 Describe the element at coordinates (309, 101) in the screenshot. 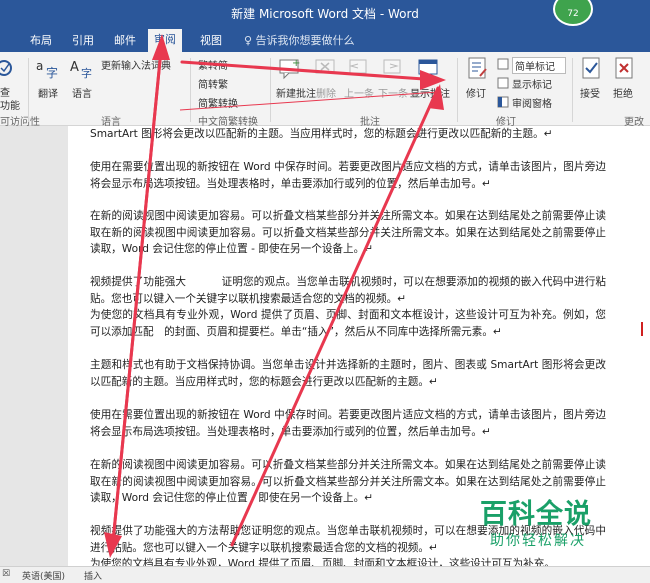

I see `thin-arrow-line` at that location.